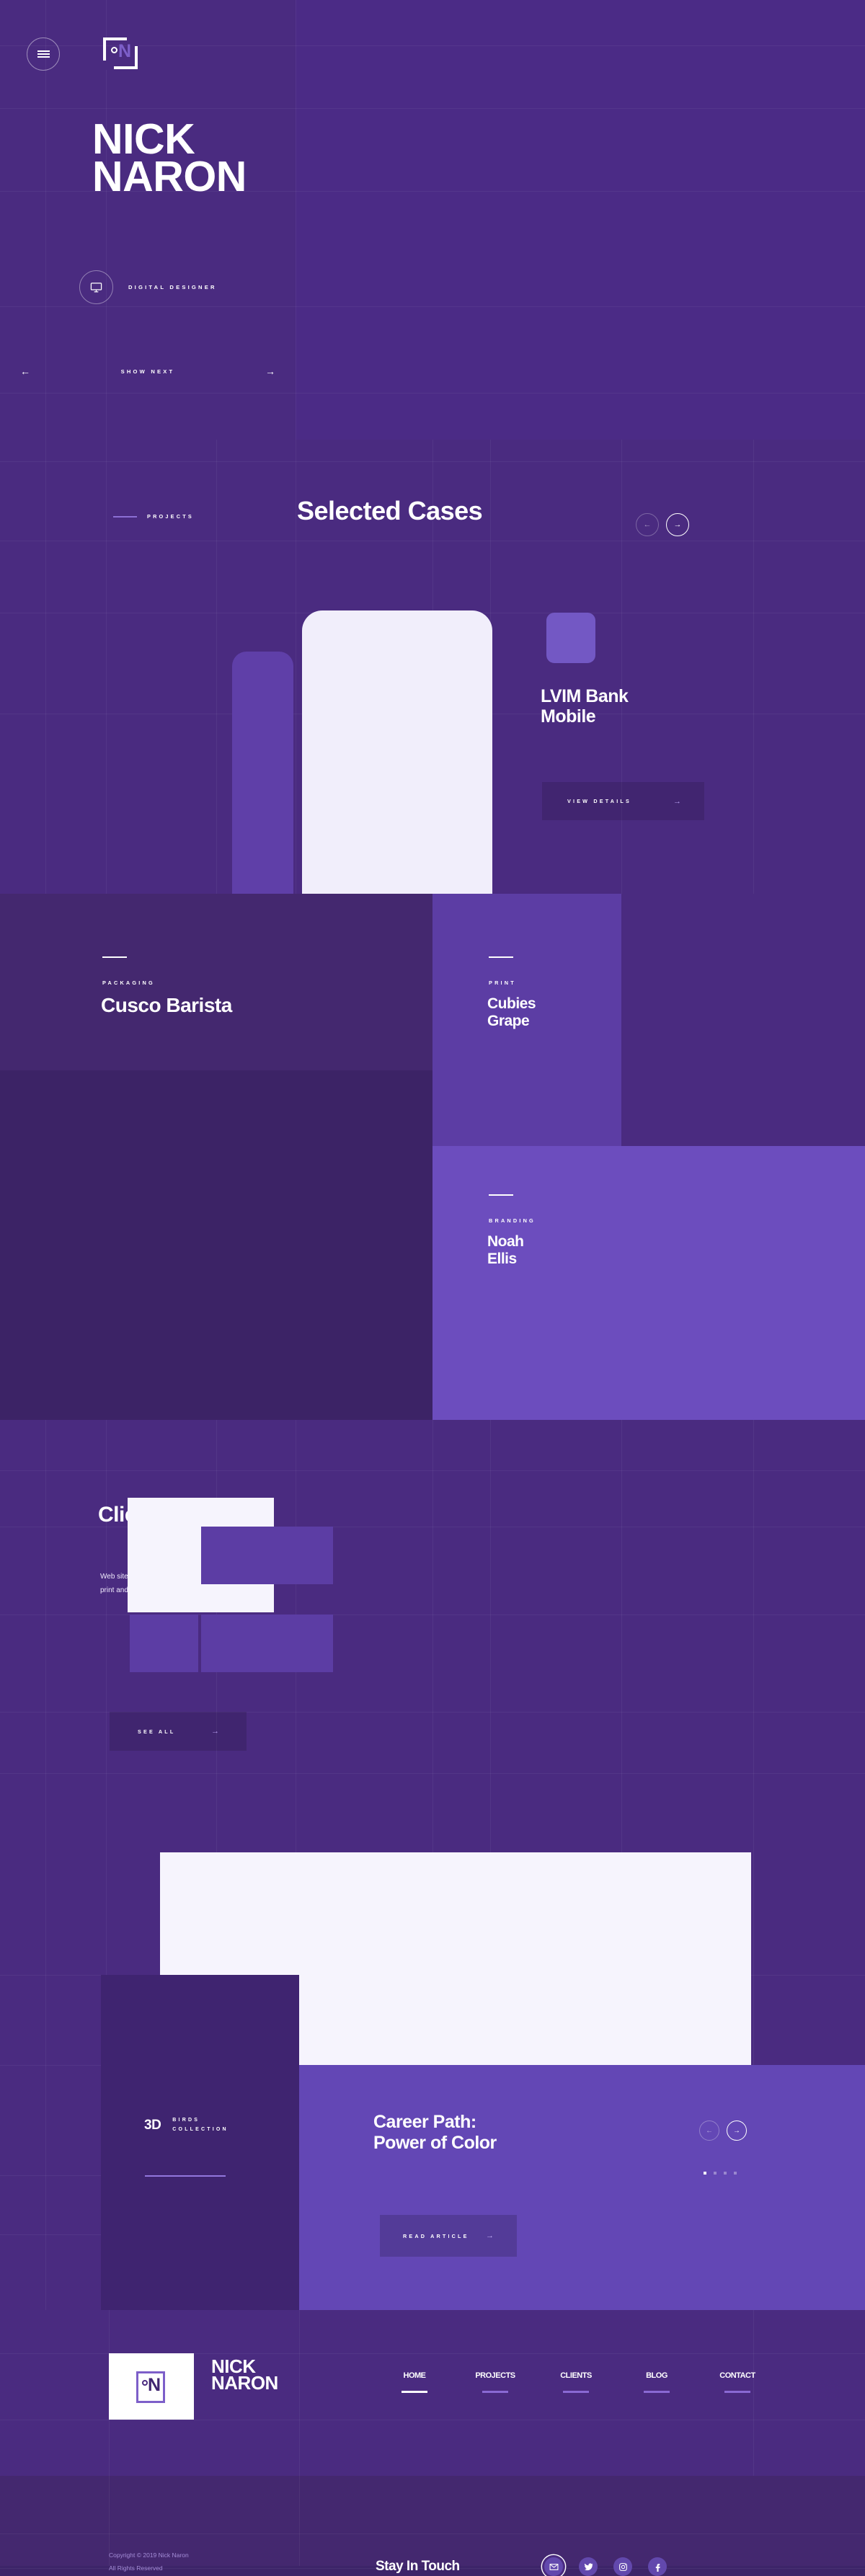 This screenshot has height=2576, width=865. What do you see at coordinates (149, 2555) in the screenshot?
I see `copyright-line1: Copyright © 2019 Nick Naron` at bounding box center [149, 2555].